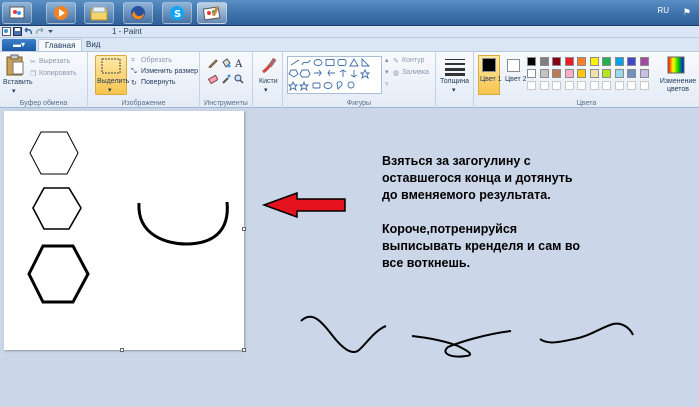  I want to click on note-line: все воткнешь., so click(426, 263).